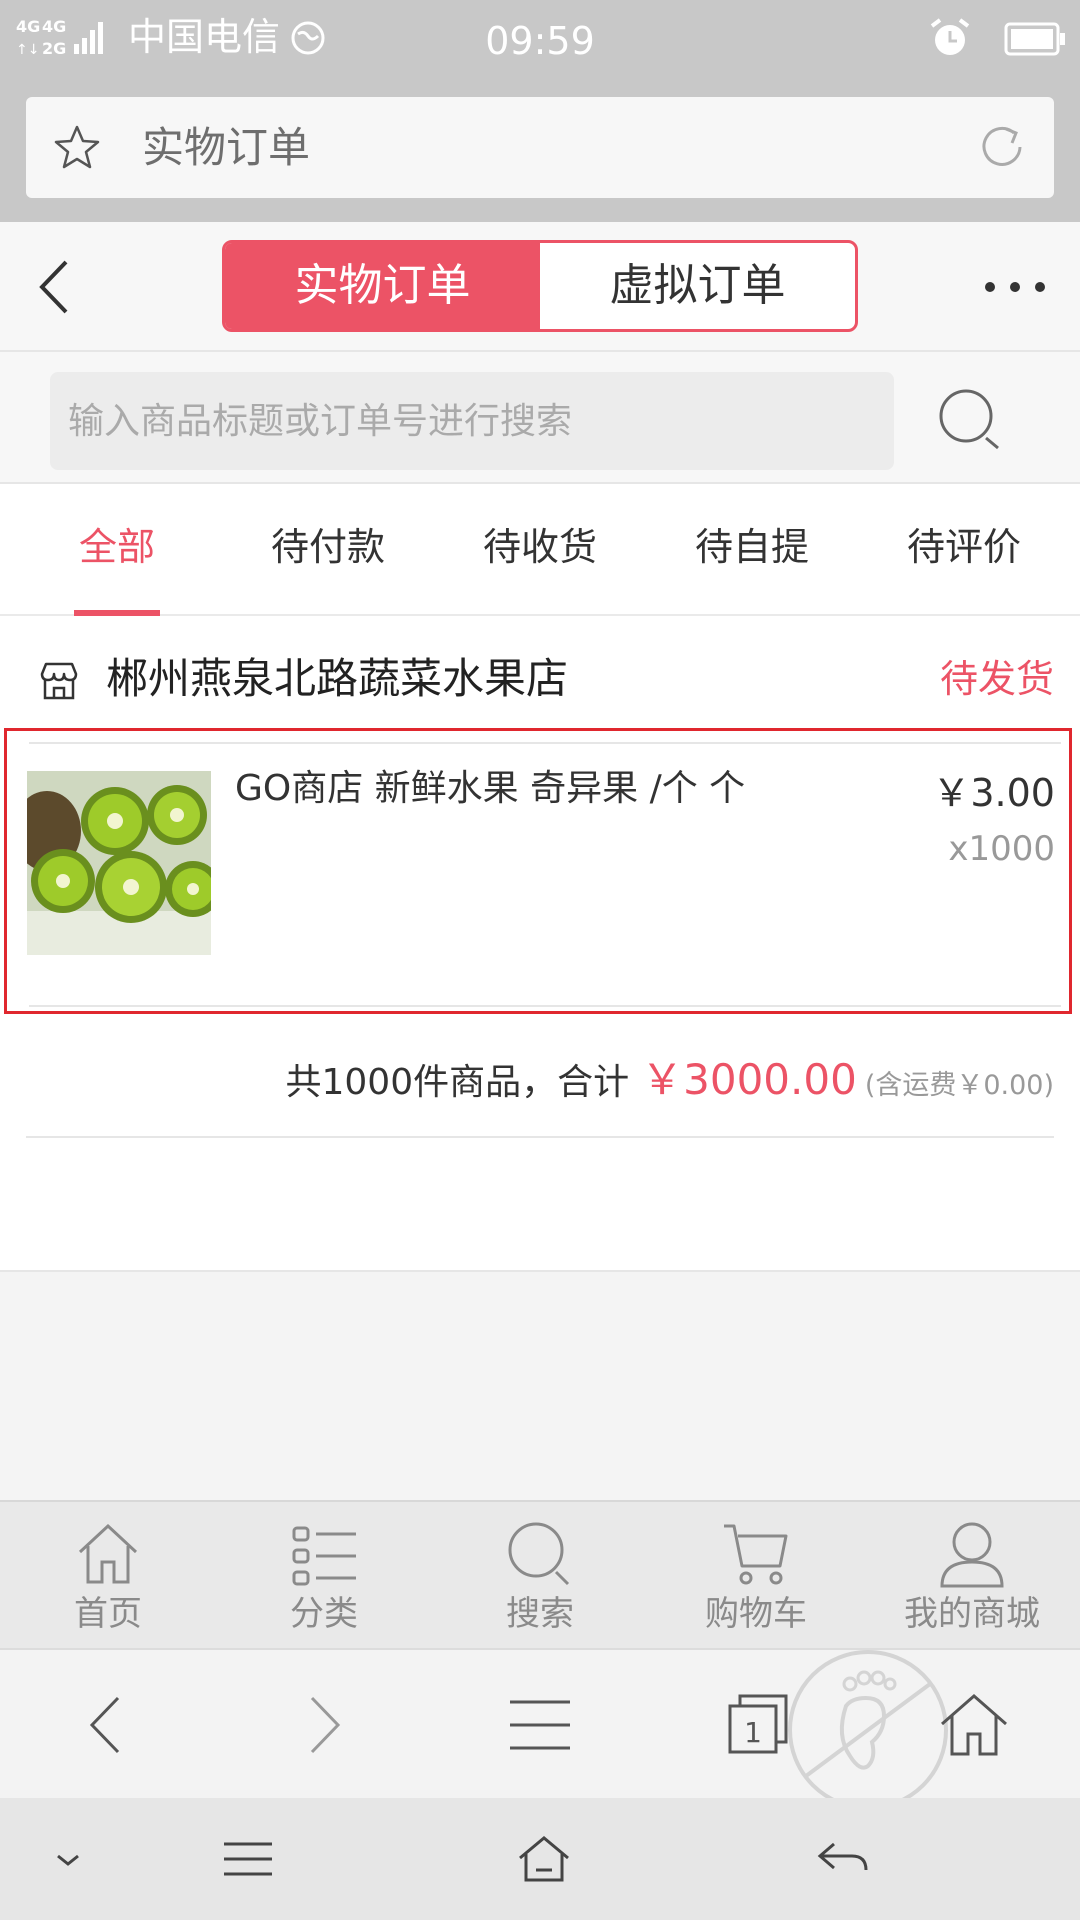 The height and width of the screenshot is (1920, 1080). What do you see at coordinates (337, 679) in the screenshot?
I see `shop-name: 郴州燕泉北路蔬菜水果店` at bounding box center [337, 679].